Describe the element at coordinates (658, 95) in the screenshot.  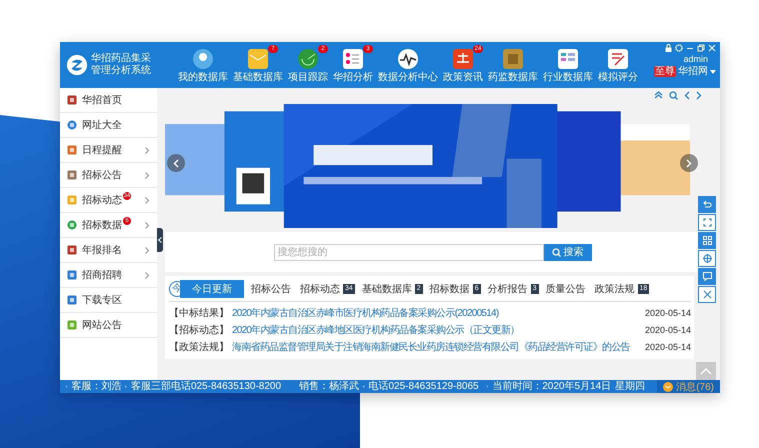
I see `double-up-icon` at that location.